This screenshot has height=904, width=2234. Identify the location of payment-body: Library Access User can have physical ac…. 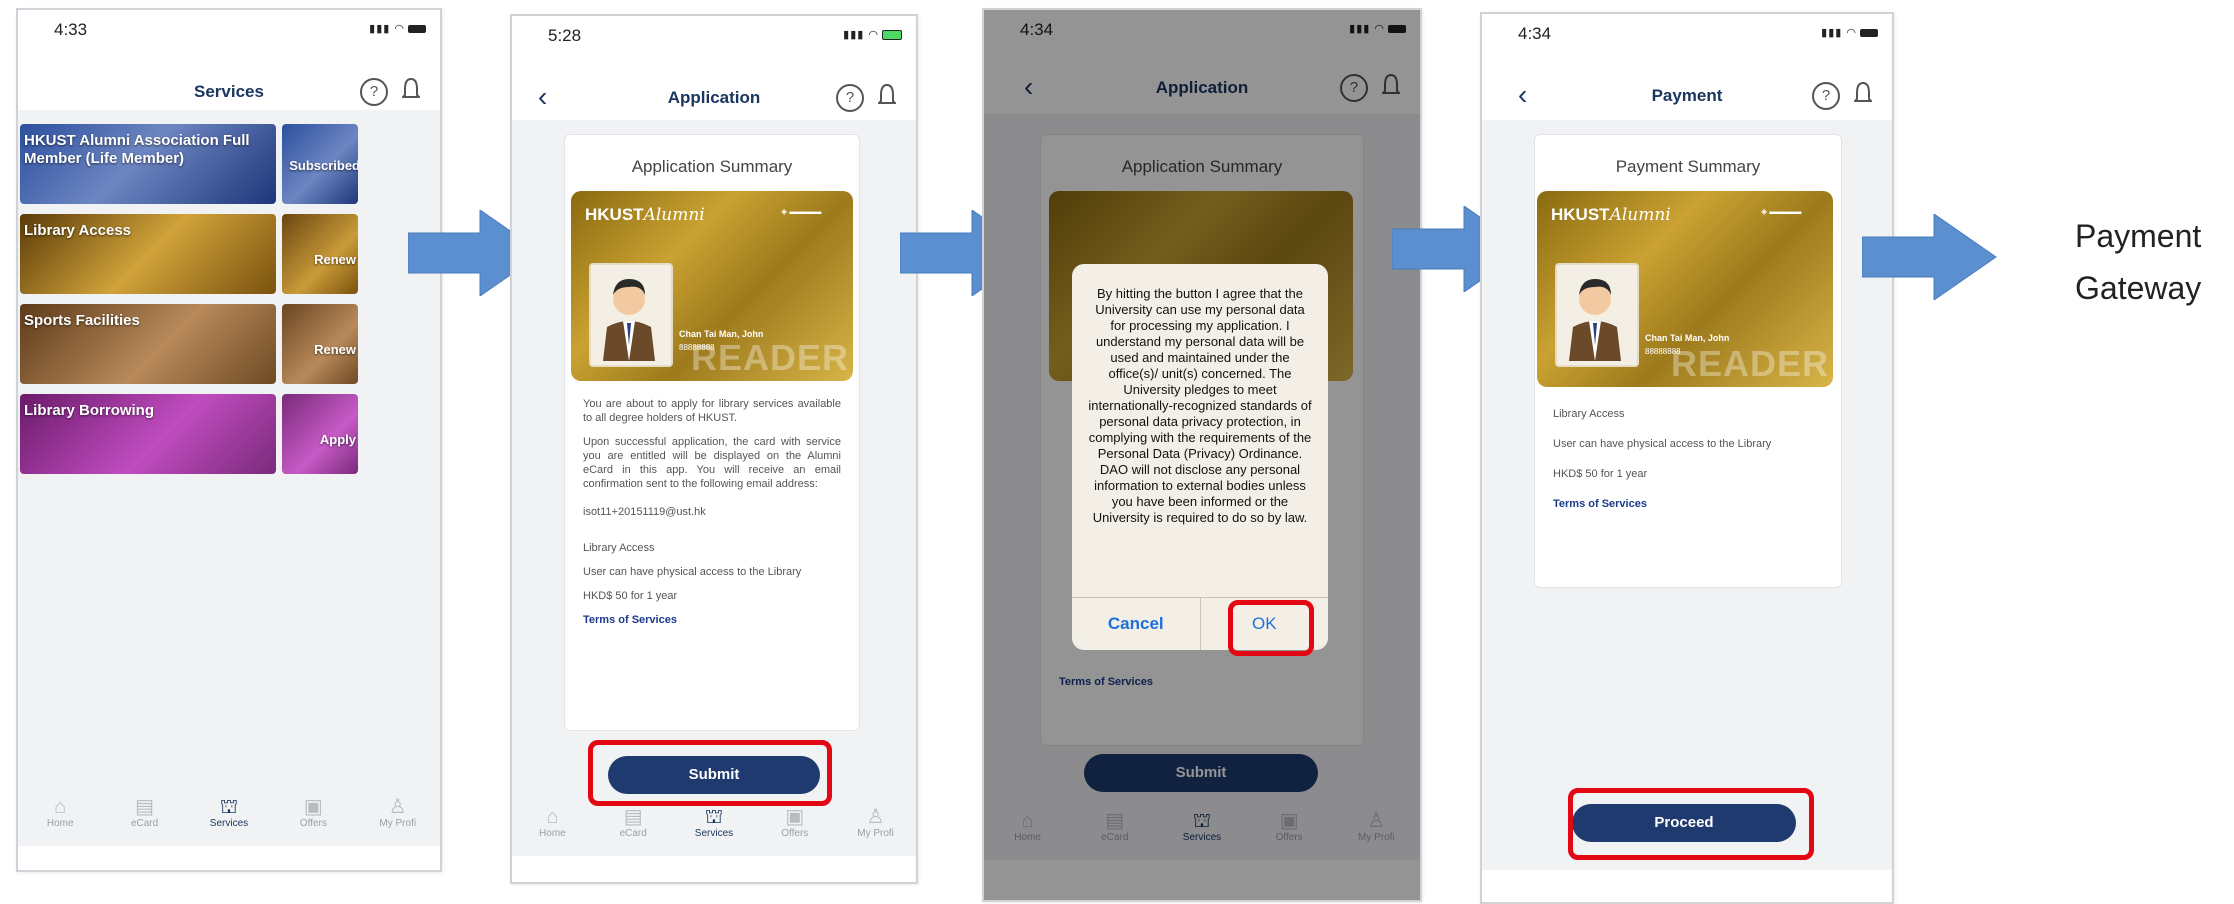
(1688, 464).